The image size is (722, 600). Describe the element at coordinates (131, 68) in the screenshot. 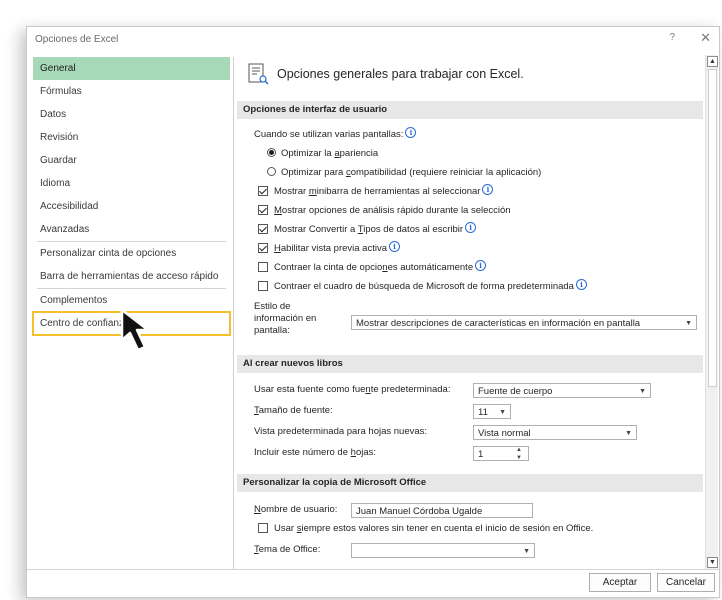

I see `sidebar-item-general: General` at that location.